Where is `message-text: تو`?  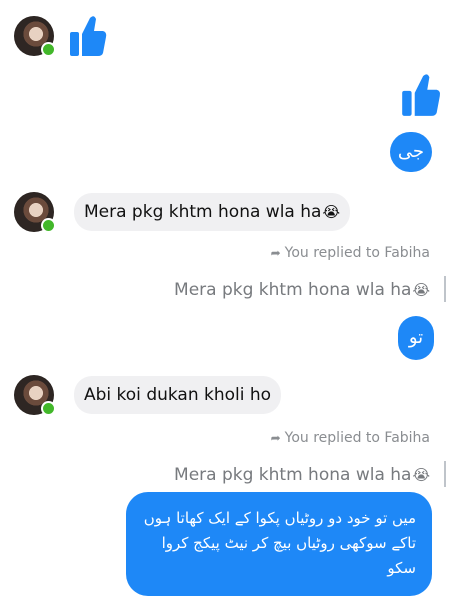 message-text: تو is located at coordinates (416, 337).